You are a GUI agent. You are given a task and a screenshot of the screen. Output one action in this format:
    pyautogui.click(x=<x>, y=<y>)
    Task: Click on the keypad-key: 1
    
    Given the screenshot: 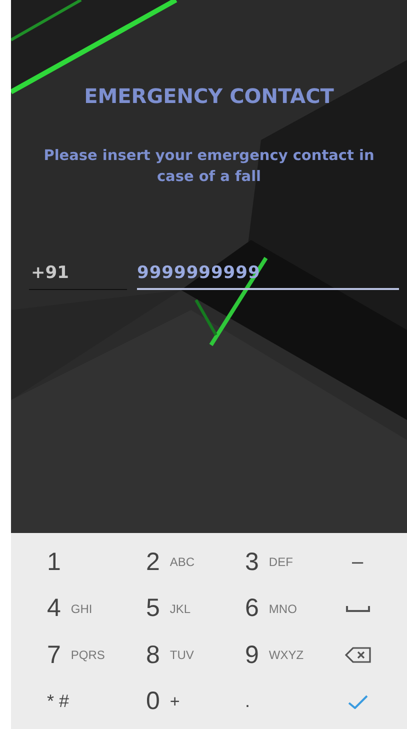 What is the action you would take?
    pyautogui.click(x=54, y=562)
    